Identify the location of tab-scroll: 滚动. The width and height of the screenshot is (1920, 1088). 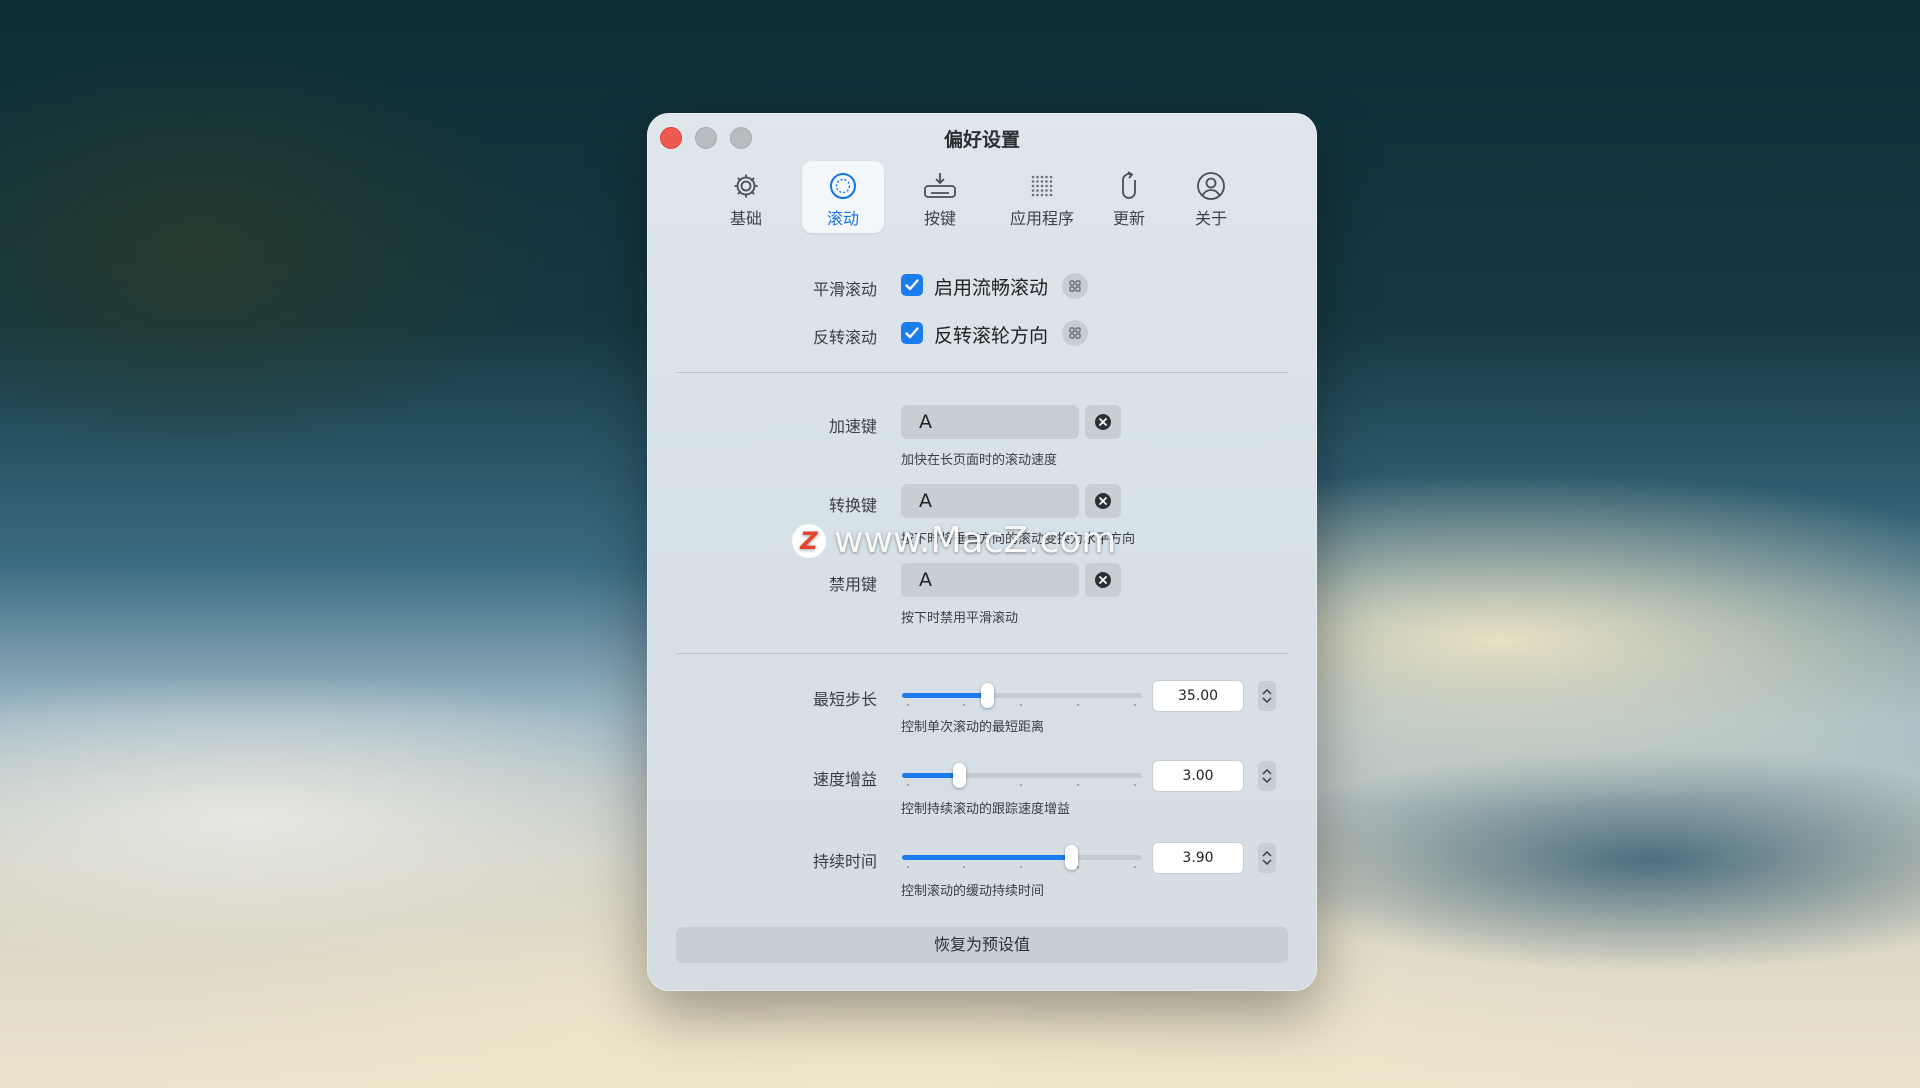
(843, 197).